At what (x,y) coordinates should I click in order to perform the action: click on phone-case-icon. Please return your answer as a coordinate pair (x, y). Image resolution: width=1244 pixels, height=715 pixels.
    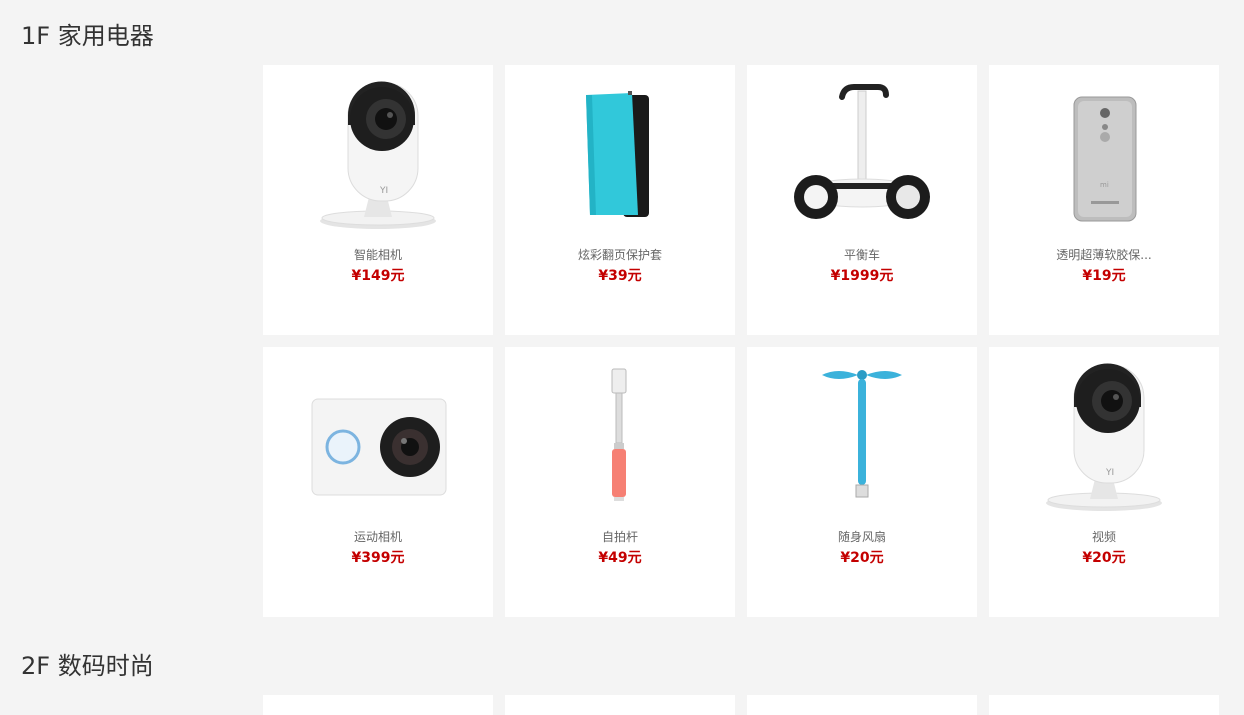
    Looking at the image, I should click on (620, 155).